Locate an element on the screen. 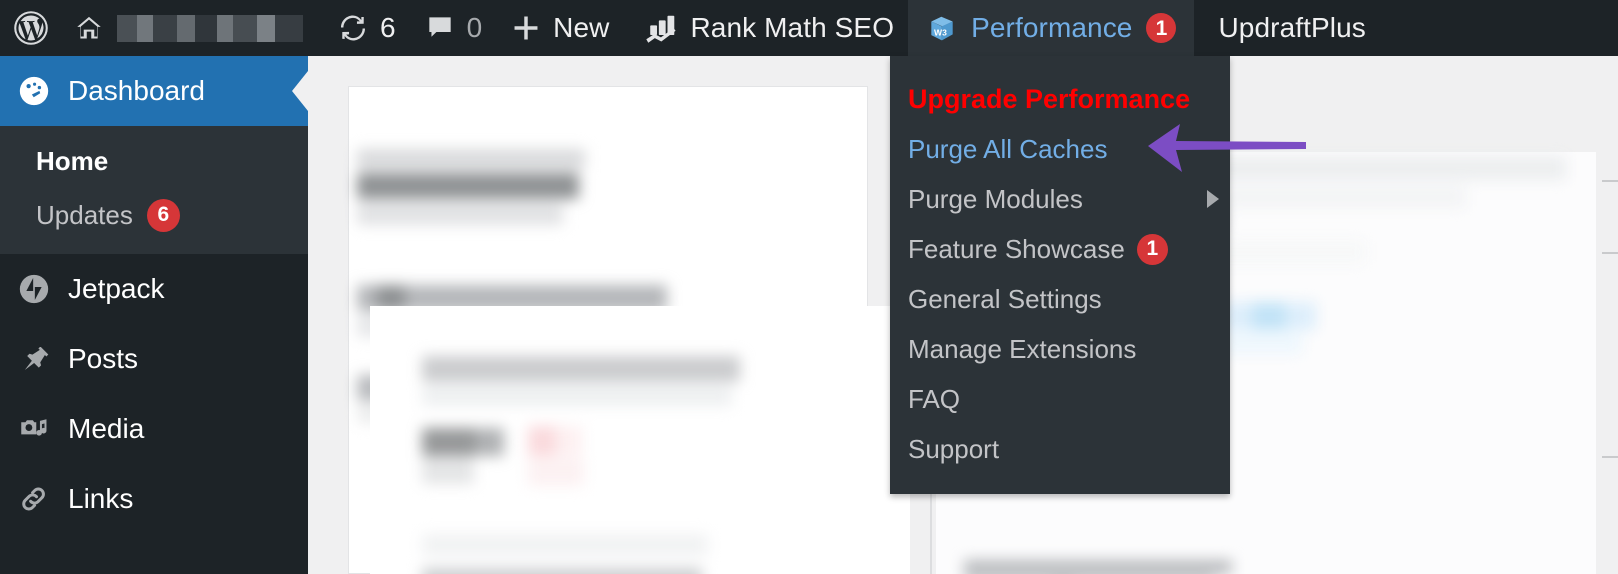  adminbar-performance: W3 Performance 1 is located at coordinates (1051, 28).